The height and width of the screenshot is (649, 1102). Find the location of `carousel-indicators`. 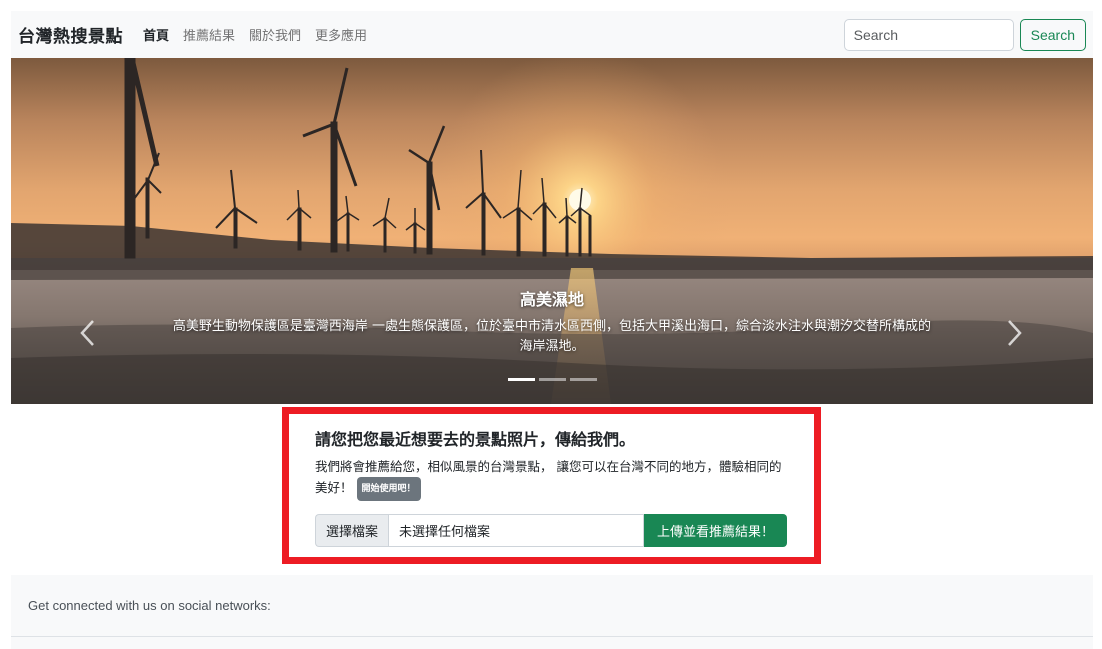

carousel-indicators is located at coordinates (552, 379).